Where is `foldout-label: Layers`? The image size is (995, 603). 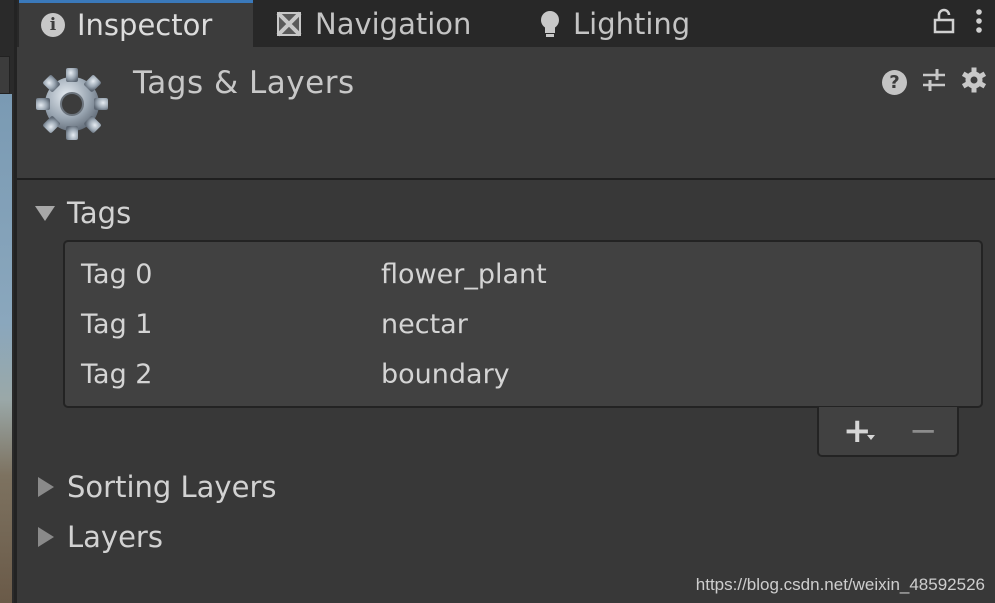 foldout-label: Layers is located at coordinates (115, 537).